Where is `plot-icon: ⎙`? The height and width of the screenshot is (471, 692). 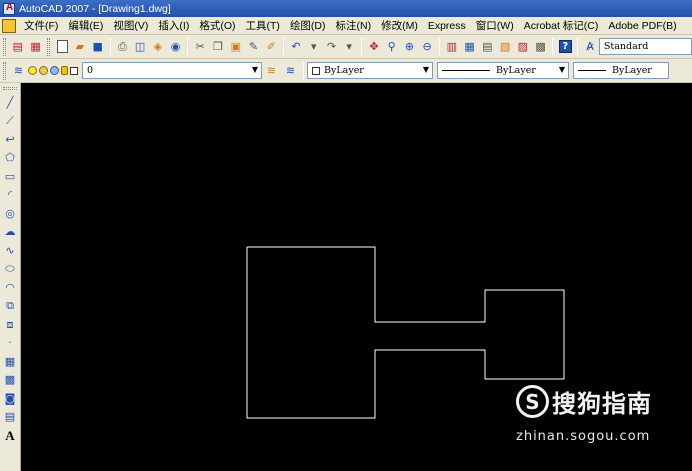 plot-icon: ⎙ is located at coordinates (123, 46).